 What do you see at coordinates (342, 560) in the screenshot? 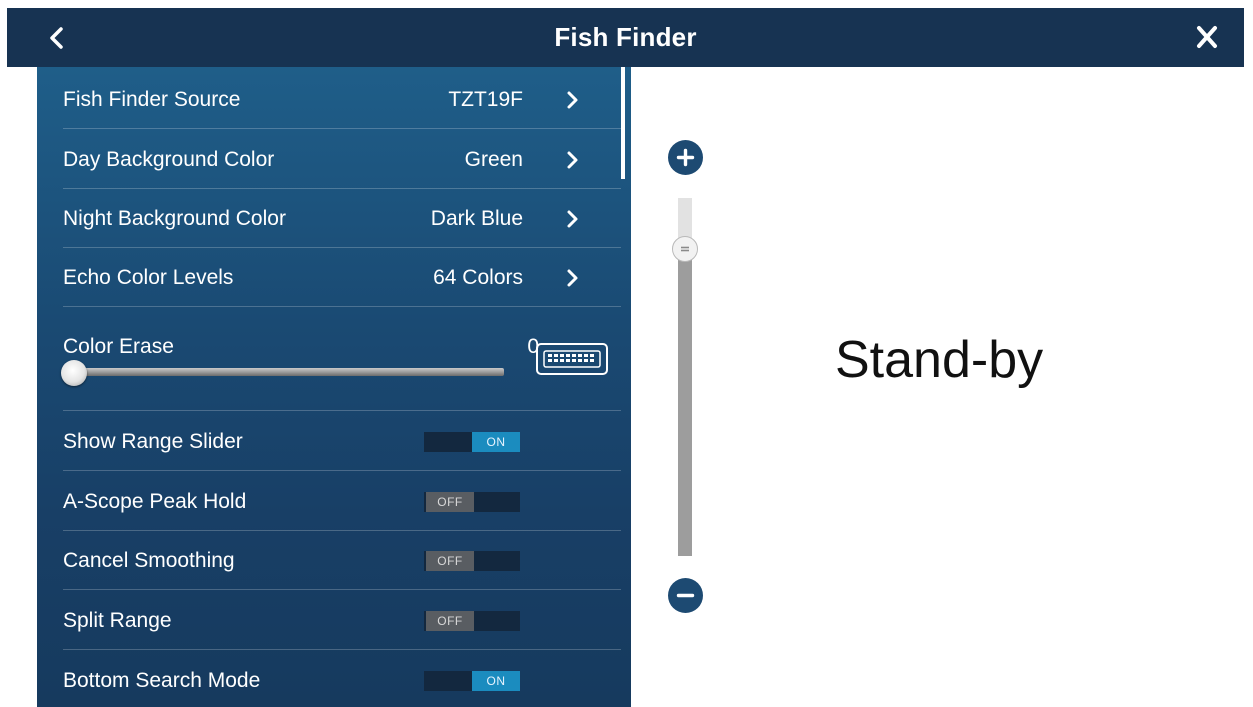
I see `cancel-smoothing-row: Cancel Smoothing OFF` at bounding box center [342, 560].